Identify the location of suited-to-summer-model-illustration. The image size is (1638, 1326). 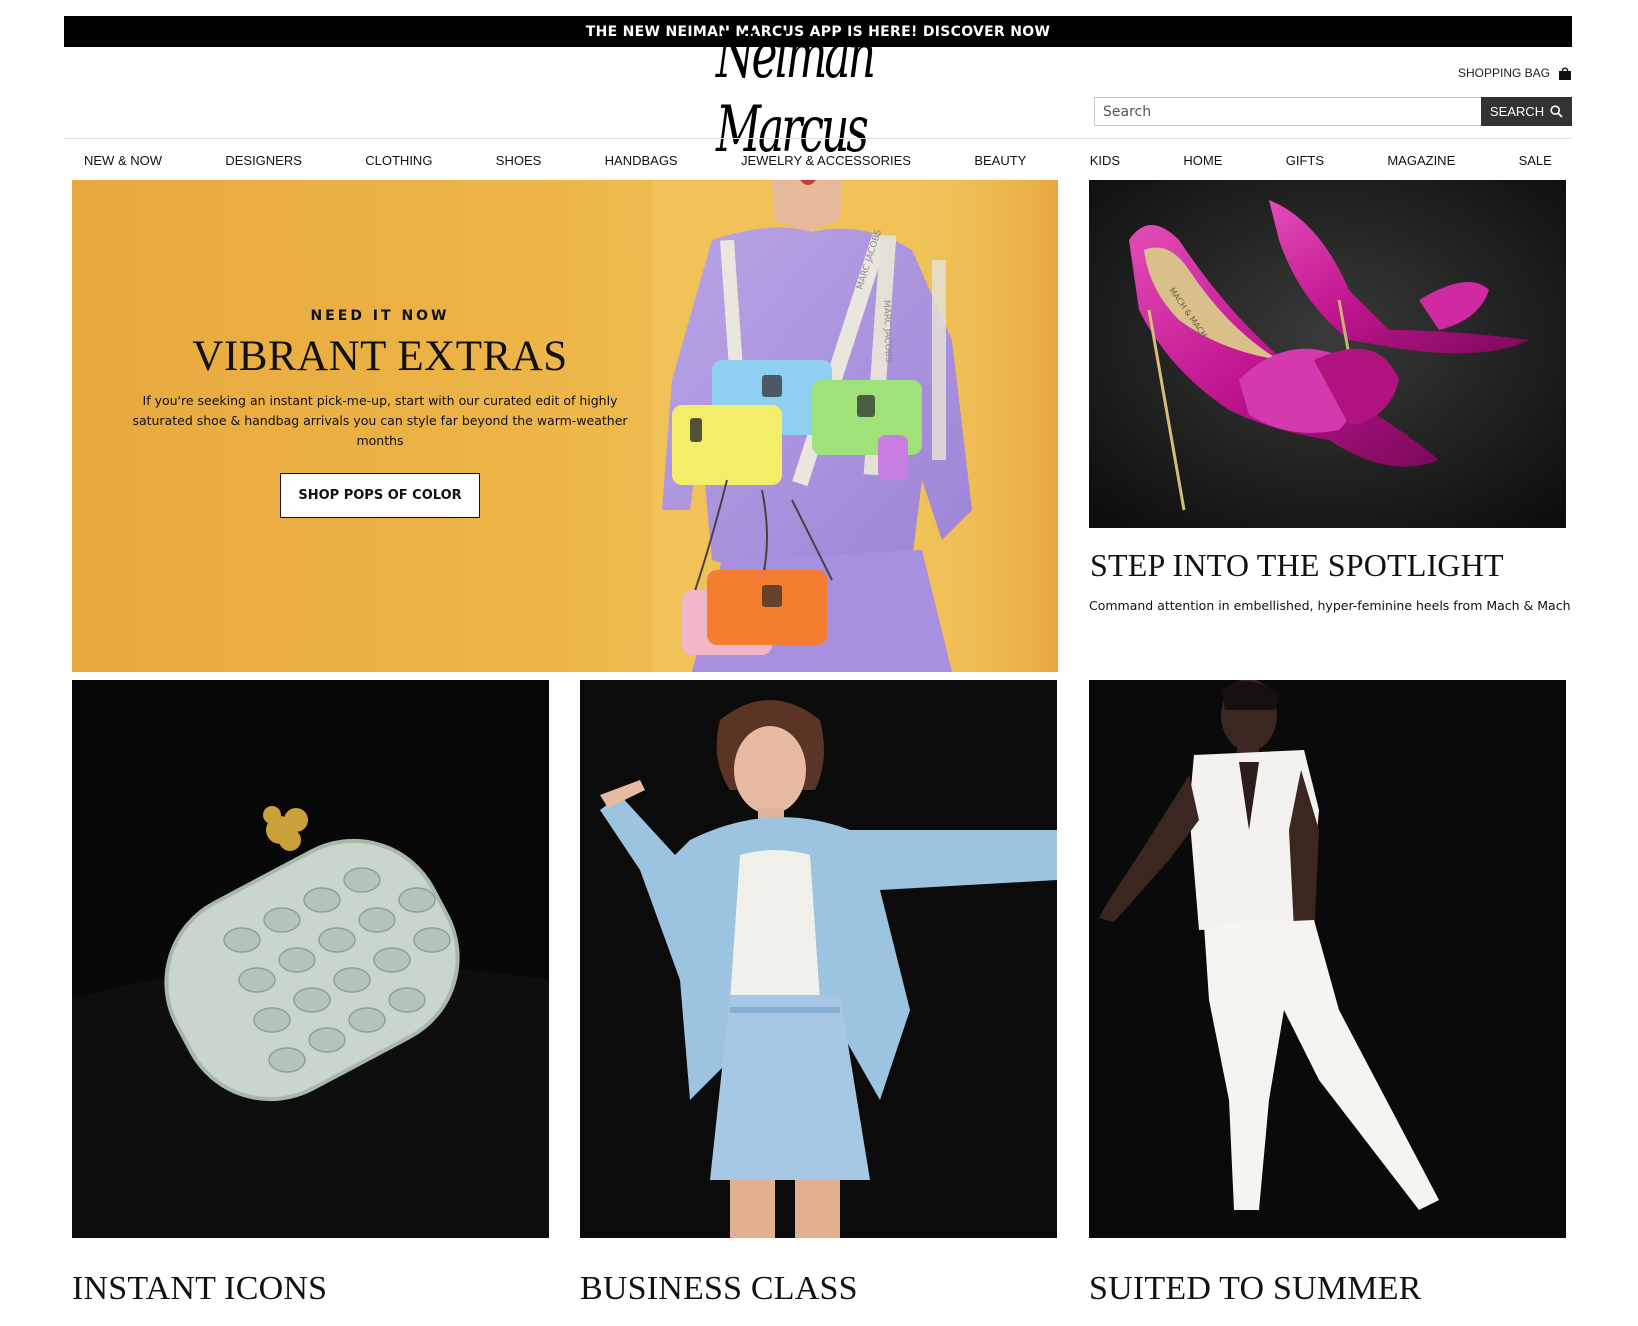
(1327, 959).